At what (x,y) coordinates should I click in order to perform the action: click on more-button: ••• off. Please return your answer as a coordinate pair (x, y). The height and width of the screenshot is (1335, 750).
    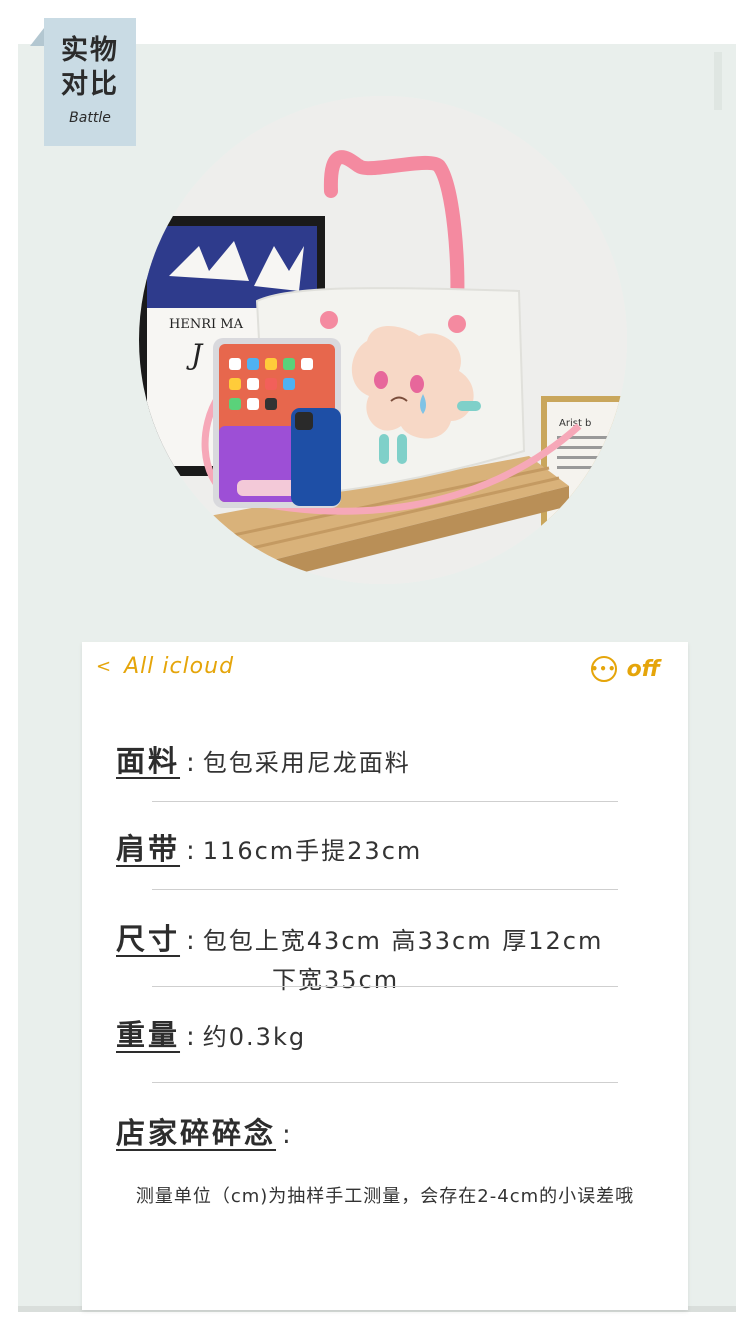
    Looking at the image, I should click on (625, 669).